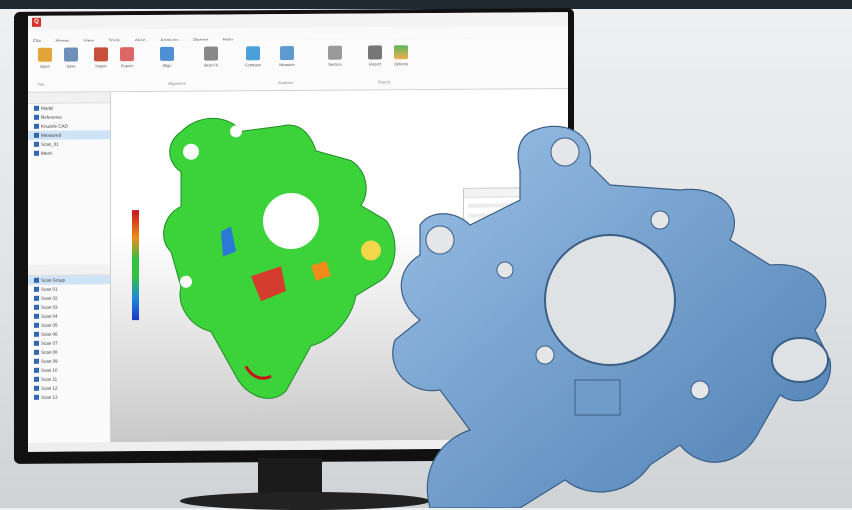  What do you see at coordinates (401, 52) in the screenshot?
I see `options-icon` at bounding box center [401, 52].